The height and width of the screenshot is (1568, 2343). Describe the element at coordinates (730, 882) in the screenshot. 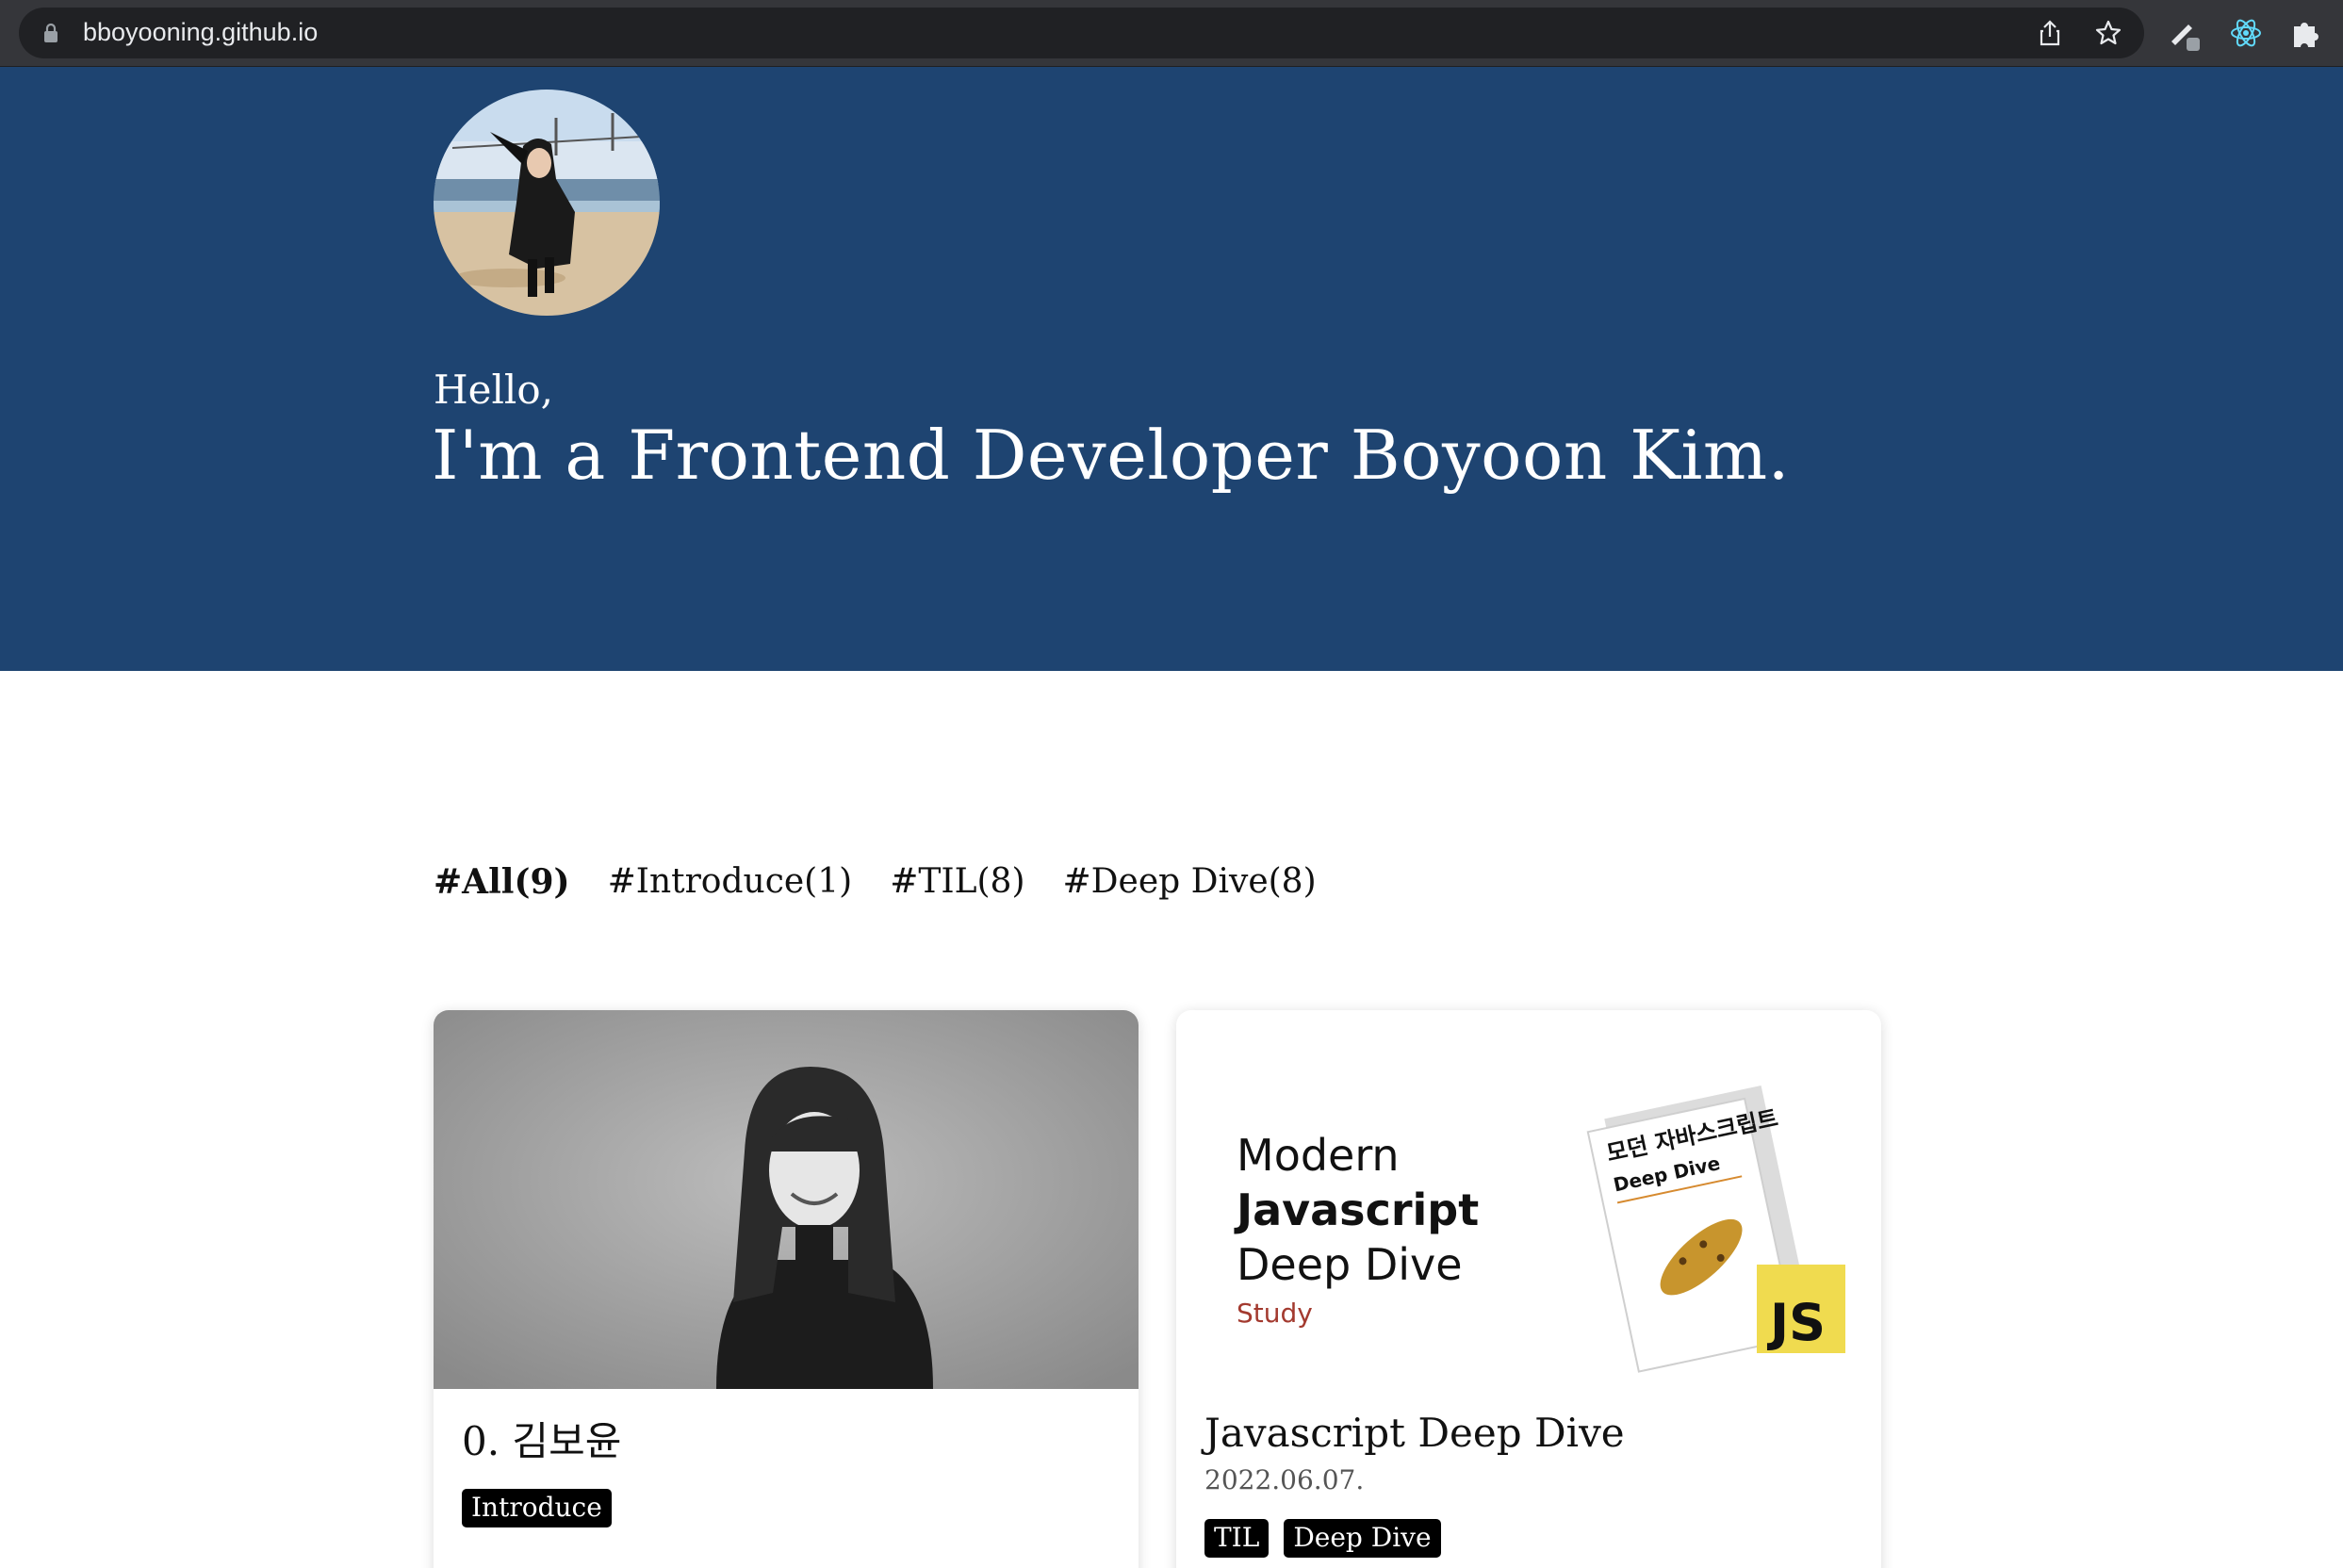

I see `filter-tab-introduce: #Introduce(1)` at that location.